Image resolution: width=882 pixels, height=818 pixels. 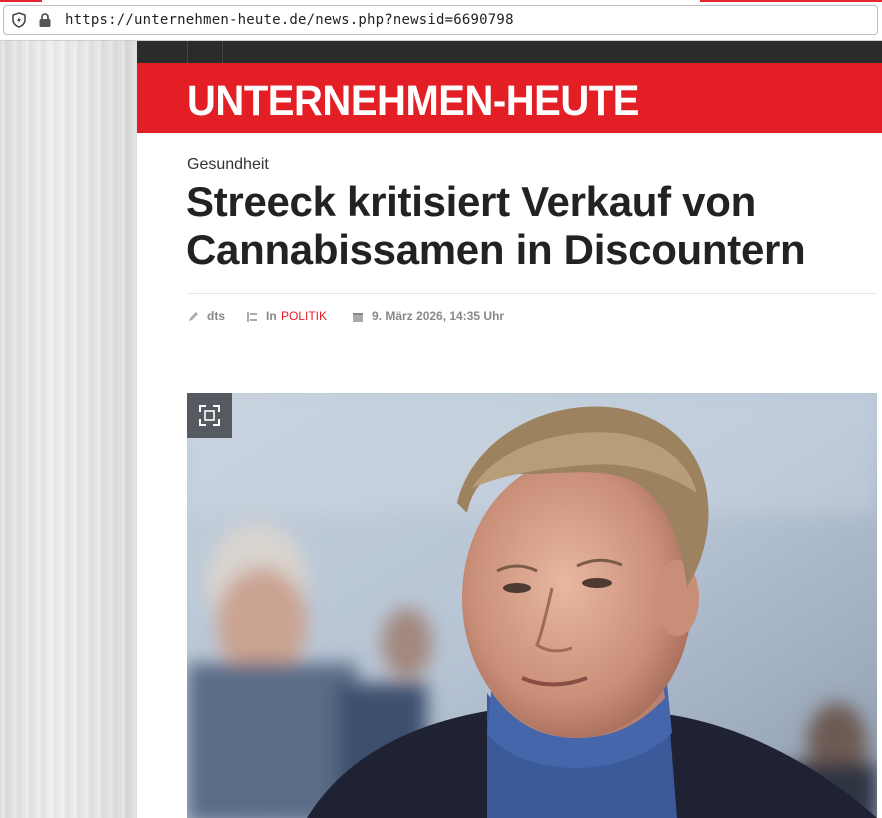 What do you see at coordinates (304, 316) in the screenshot?
I see `section-link: POLITIK` at bounding box center [304, 316].